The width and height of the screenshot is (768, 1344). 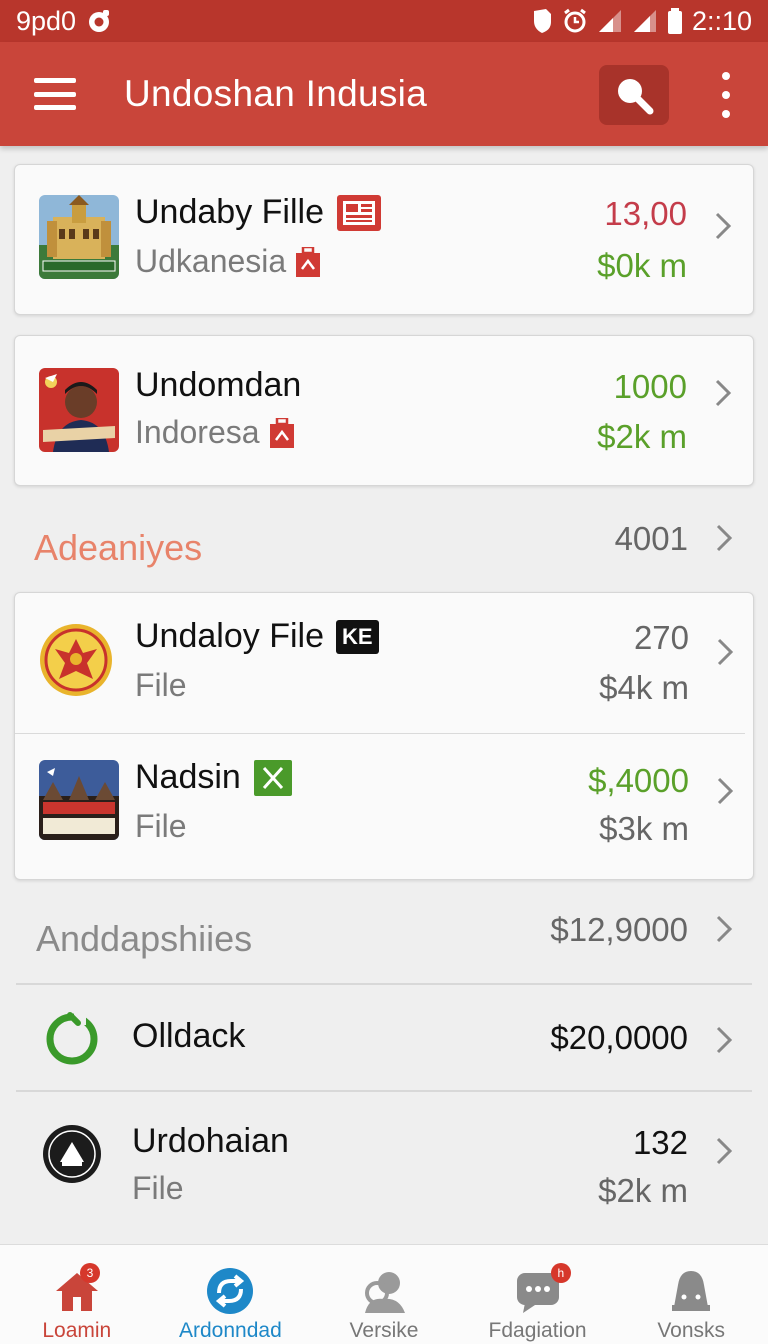 I want to click on section-header: Adeaniyes 4001, so click(x=384, y=545).